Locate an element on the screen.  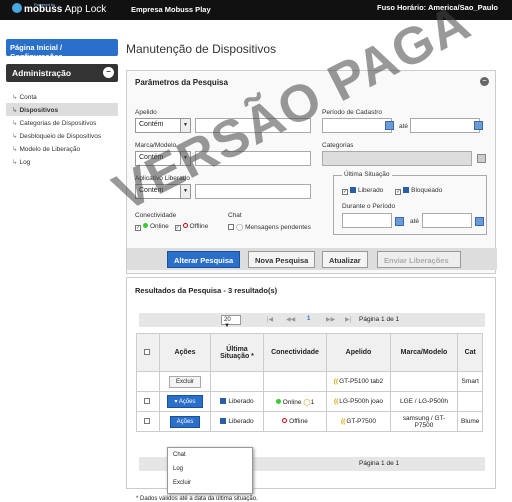
conectividade-options: ✓ Online ✓ Offline is located at coordinates (172, 227).